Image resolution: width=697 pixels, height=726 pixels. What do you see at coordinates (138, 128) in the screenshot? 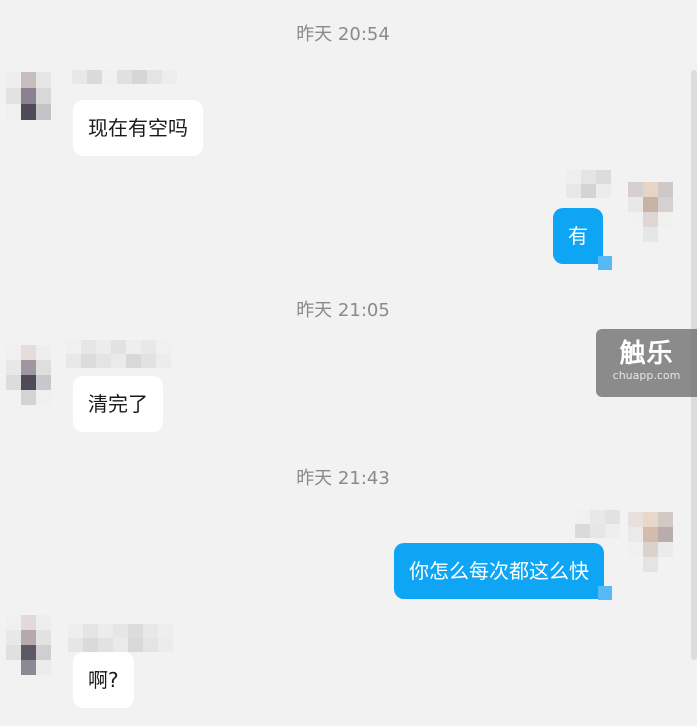
I see `message-bubble-incoming: 现在有空吗` at bounding box center [138, 128].